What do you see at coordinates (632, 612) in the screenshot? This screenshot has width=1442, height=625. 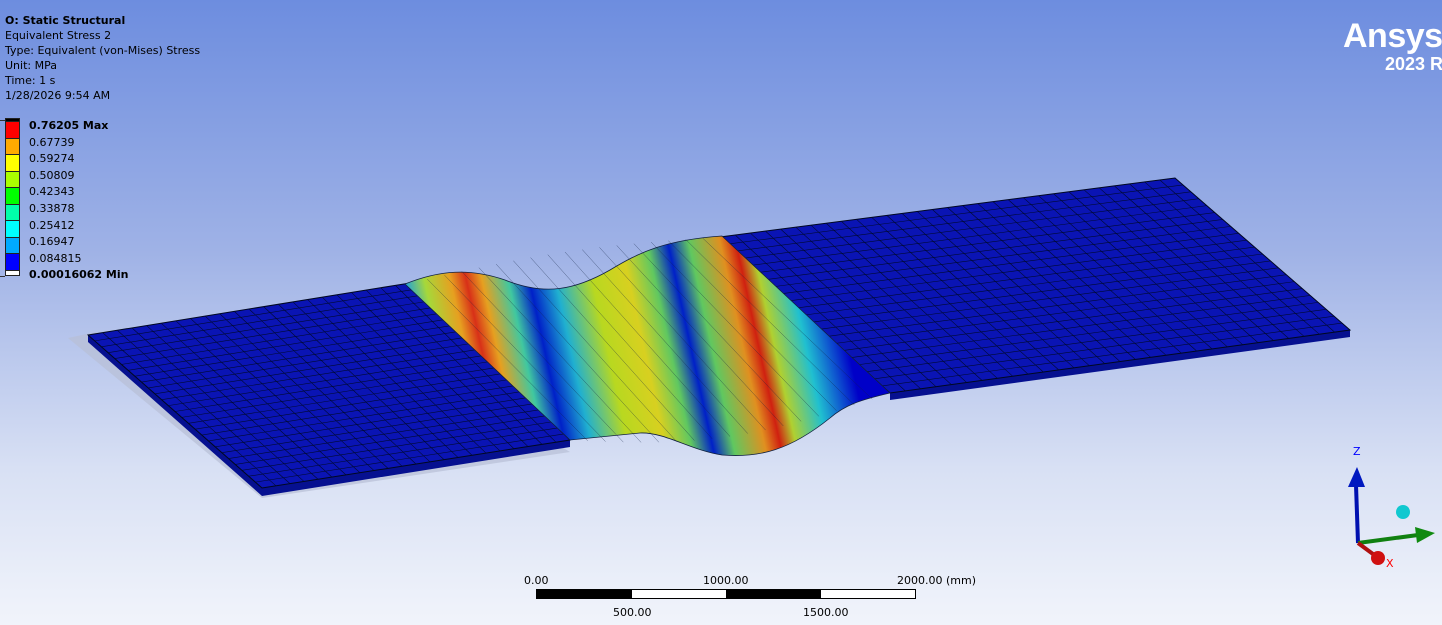 I see `scale-label-500: 500.00` at bounding box center [632, 612].